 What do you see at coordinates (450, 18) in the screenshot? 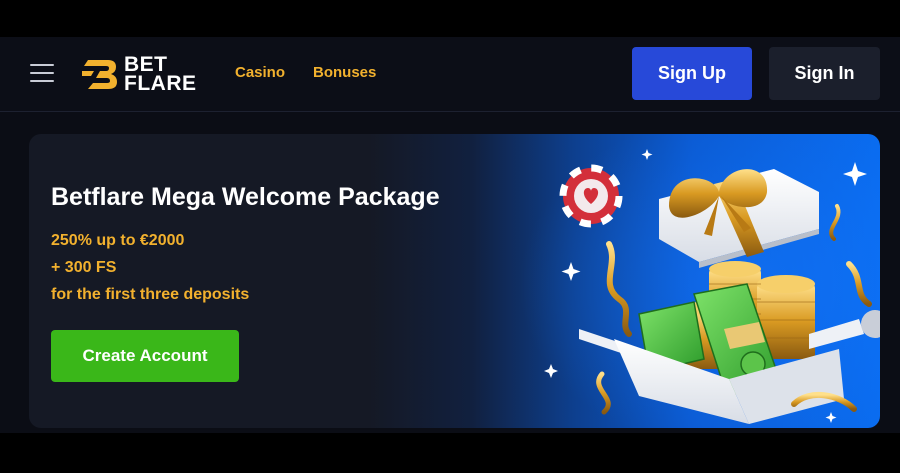
I see `top-black-strip` at bounding box center [450, 18].